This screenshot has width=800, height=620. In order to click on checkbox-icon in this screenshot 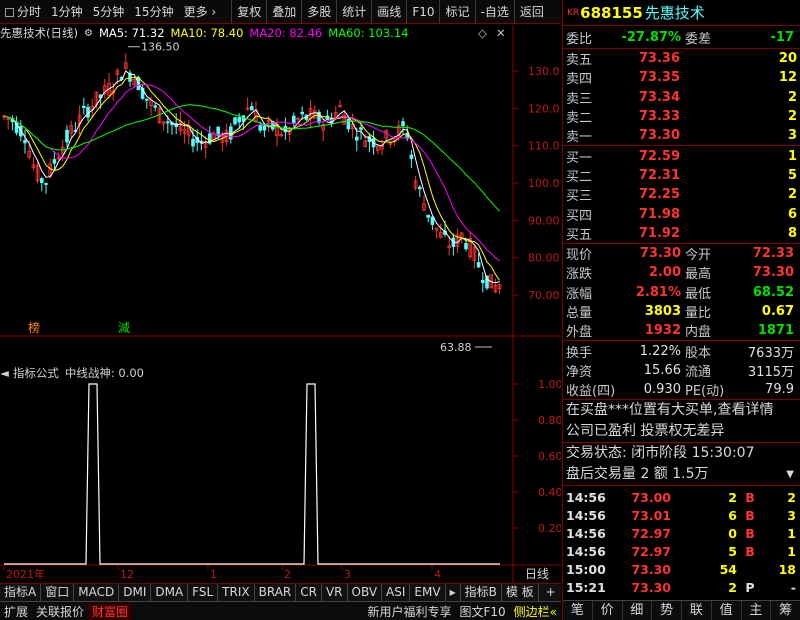, I will do `click(9, 12)`.